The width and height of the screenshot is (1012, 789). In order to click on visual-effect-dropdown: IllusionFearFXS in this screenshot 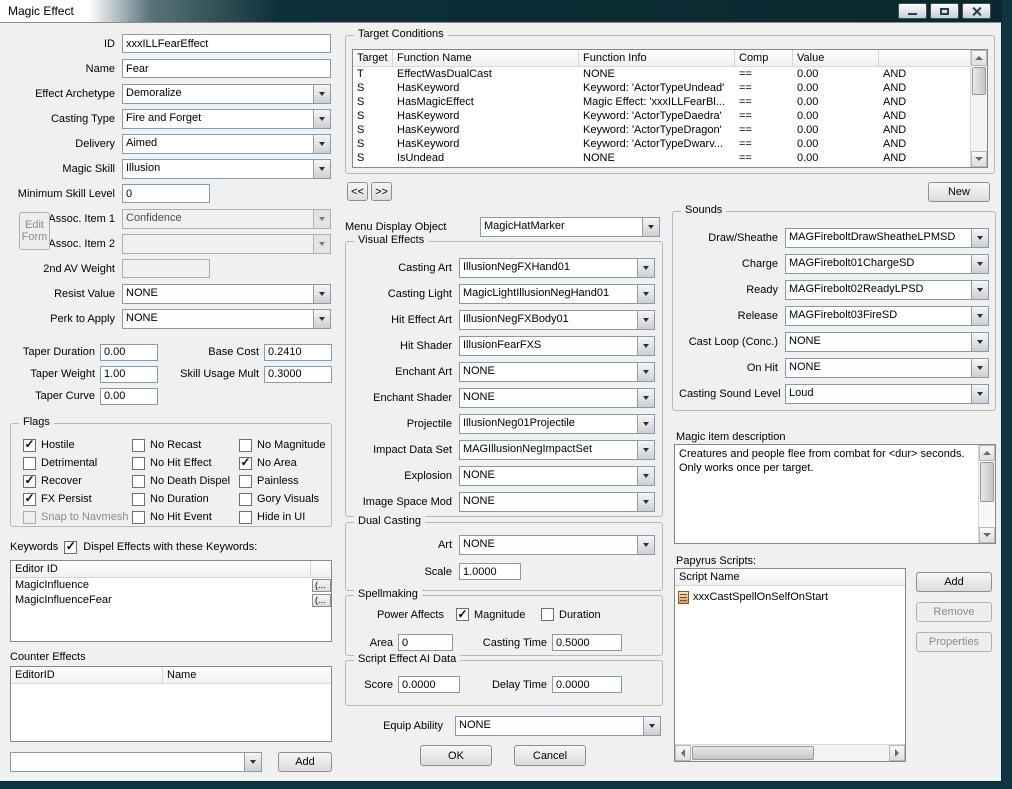, I will do `click(557, 346)`.